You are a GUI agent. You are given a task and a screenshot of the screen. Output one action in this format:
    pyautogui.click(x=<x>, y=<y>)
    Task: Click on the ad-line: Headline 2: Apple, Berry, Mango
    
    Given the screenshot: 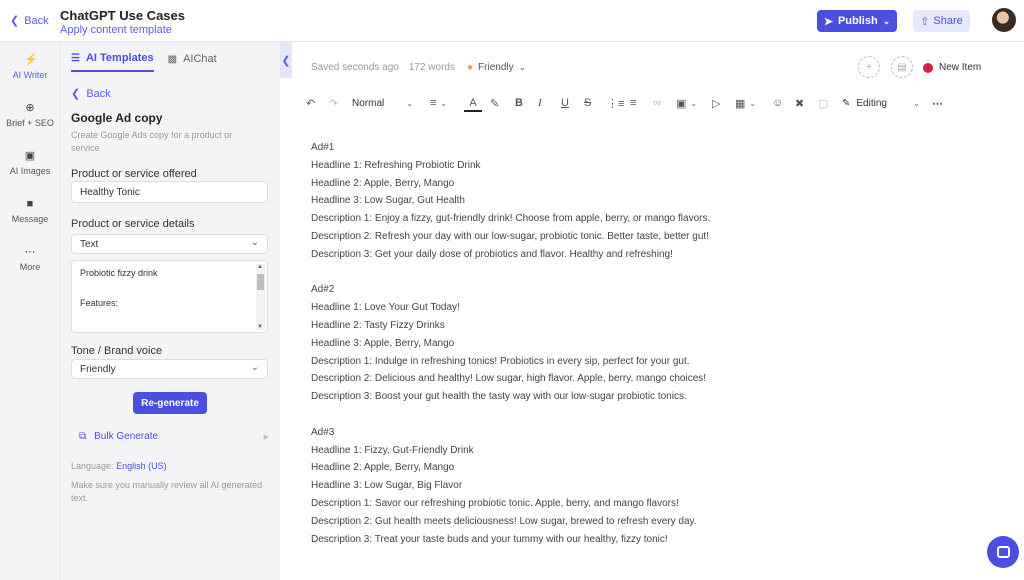 What is the action you would take?
    pyautogui.click(x=383, y=468)
    